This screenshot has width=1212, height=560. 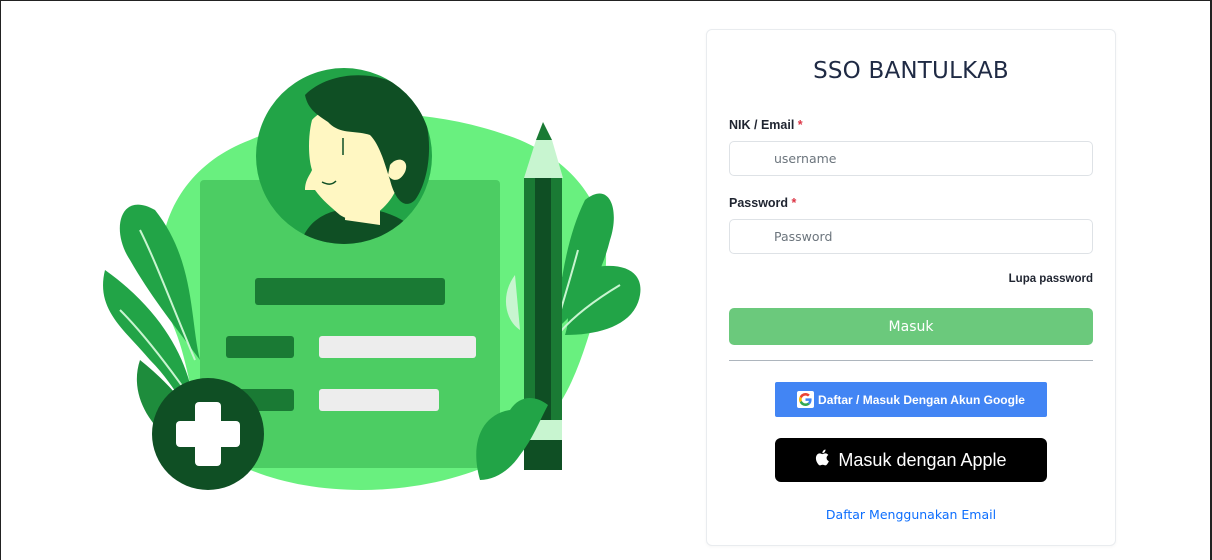 What do you see at coordinates (911, 360) in the screenshot?
I see `divider` at bounding box center [911, 360].